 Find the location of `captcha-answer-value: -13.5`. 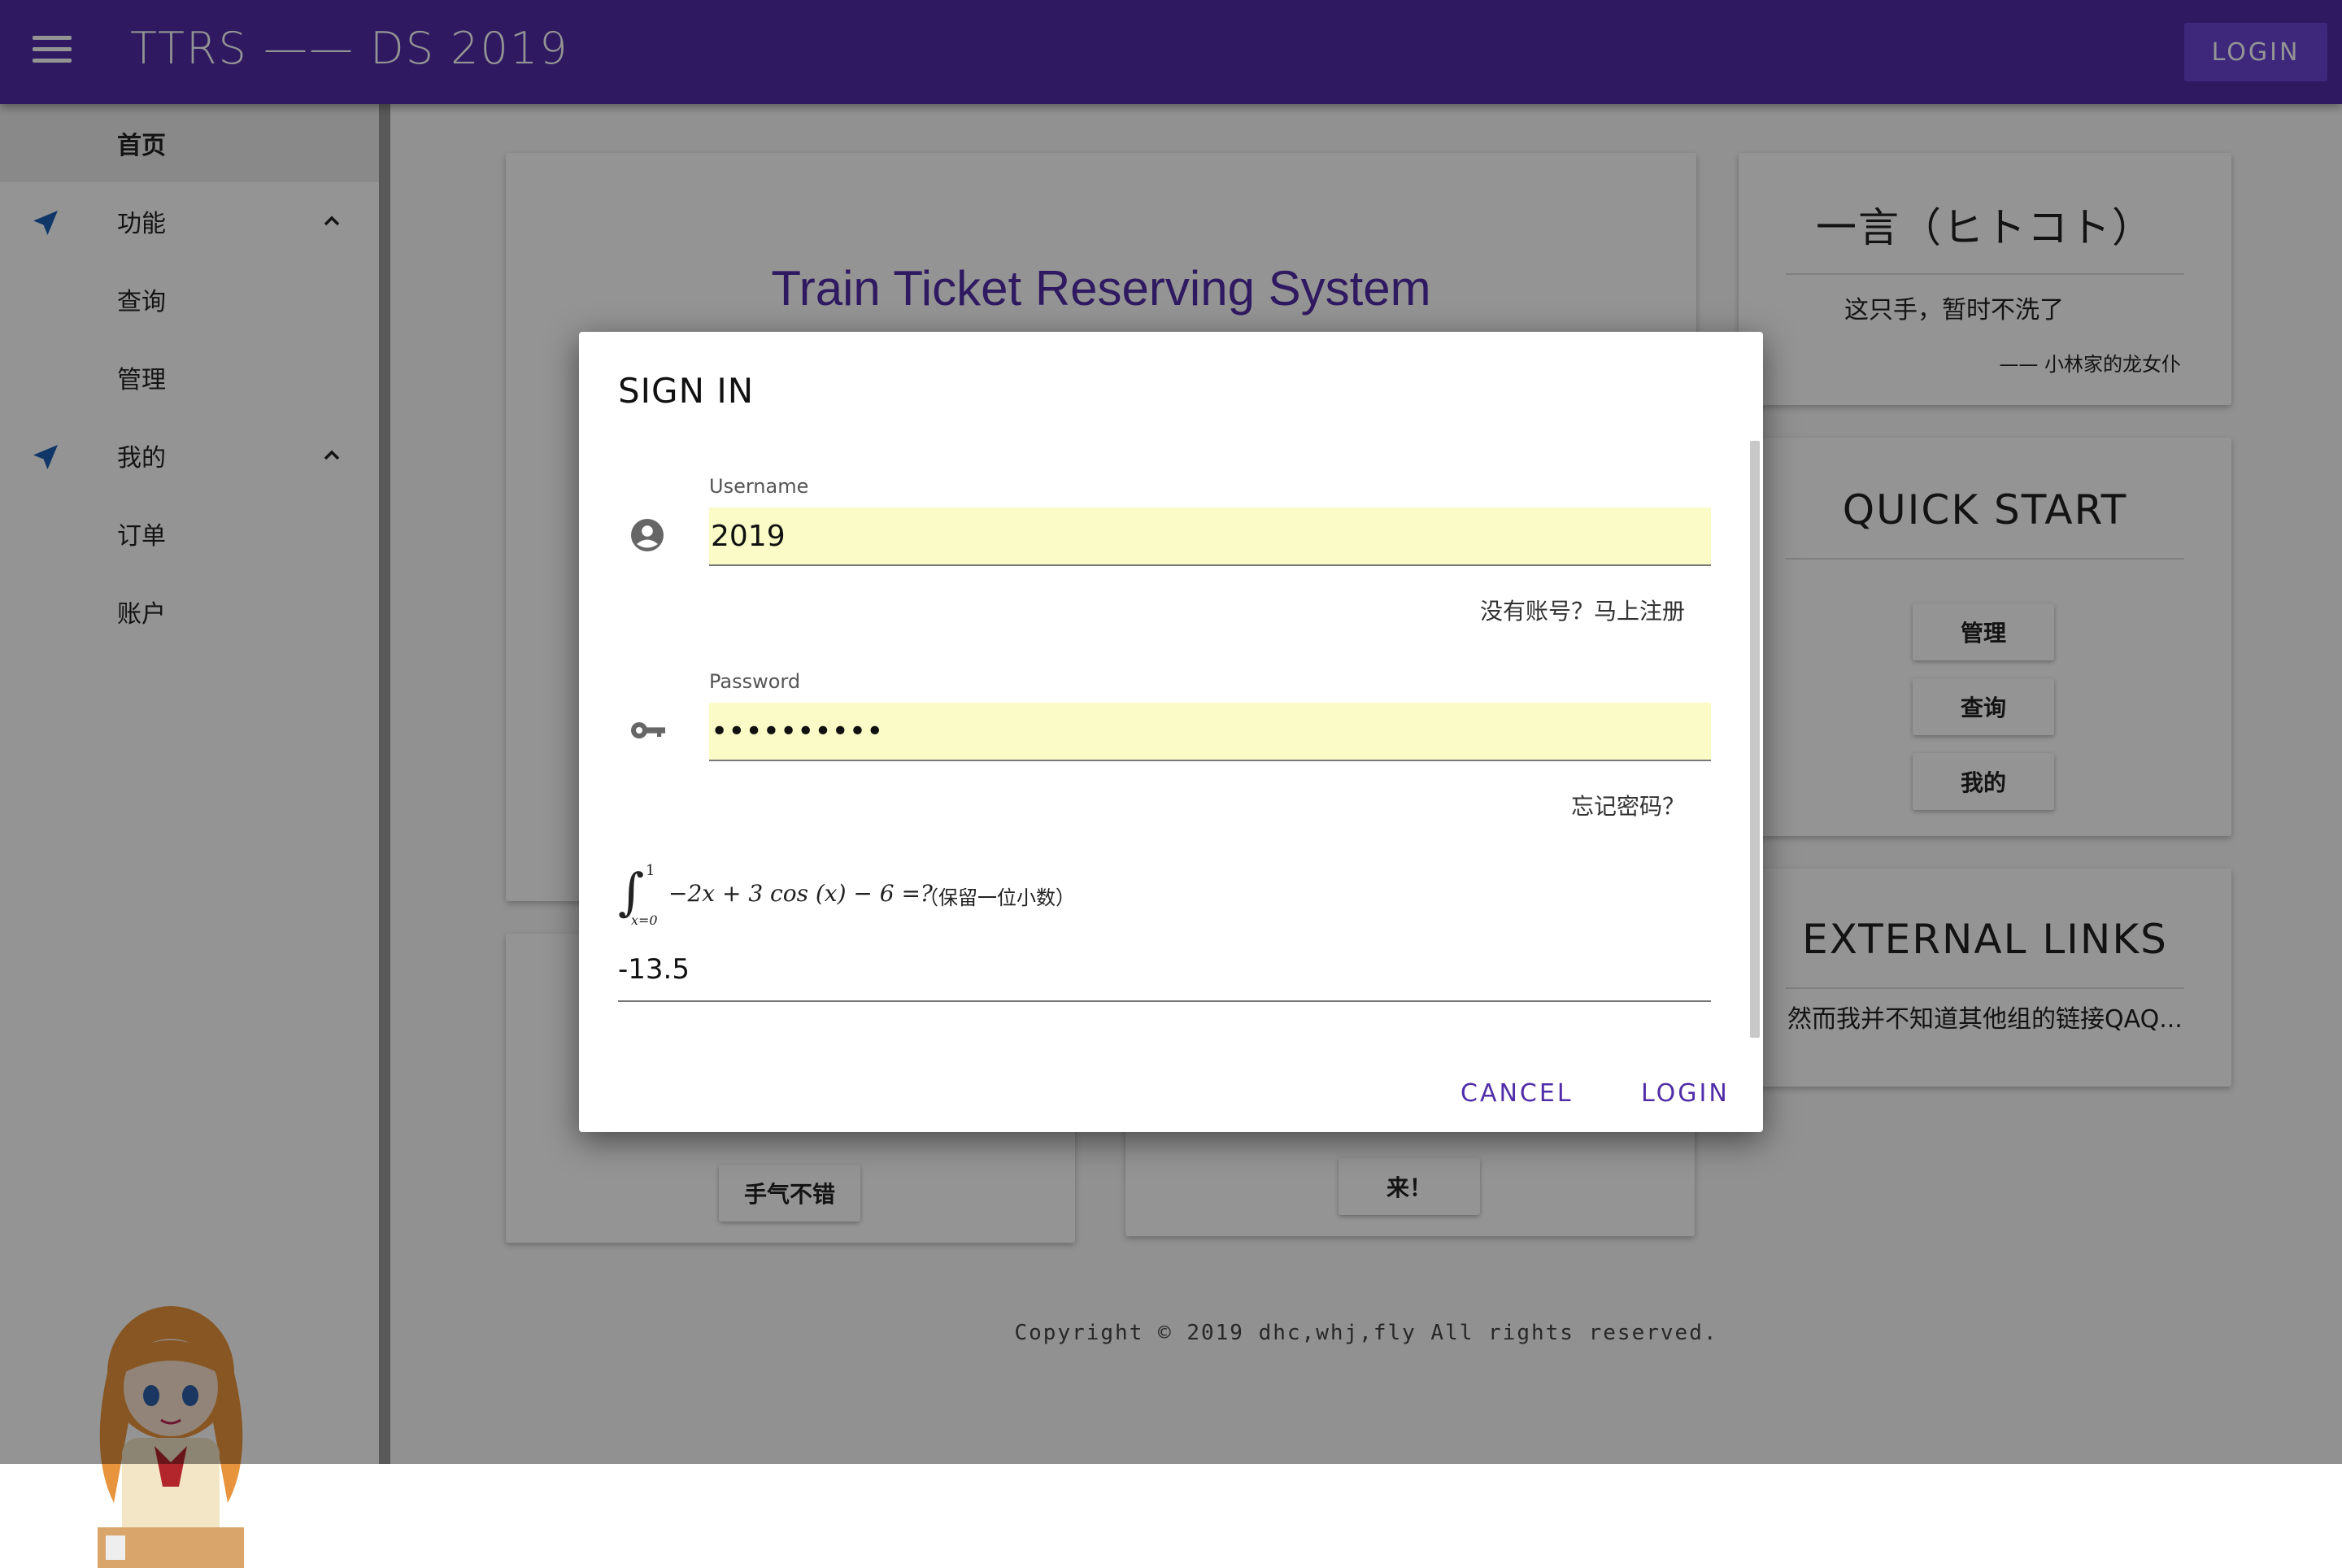

captcha-answer-value: -13.5 is located at coordinates (654, 969).